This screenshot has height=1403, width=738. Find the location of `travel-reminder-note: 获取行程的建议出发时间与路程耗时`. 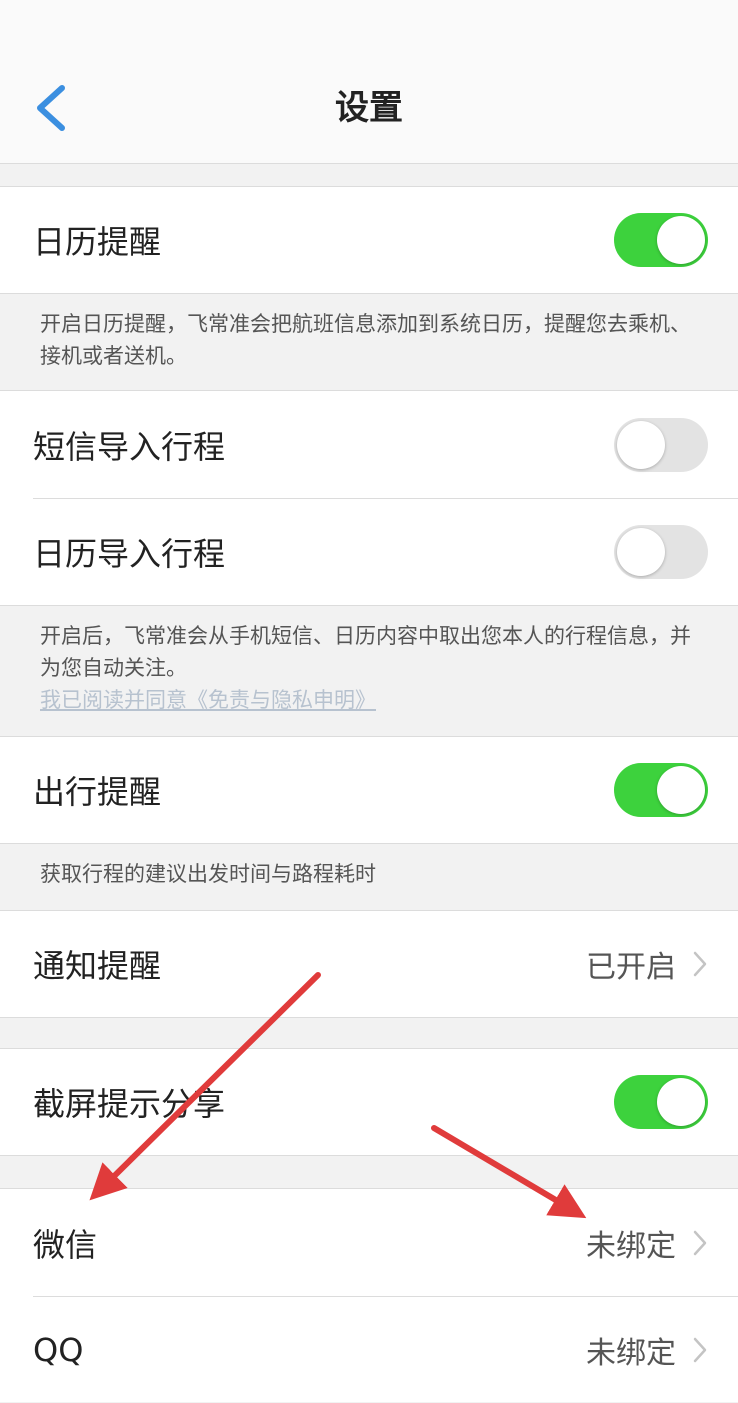

travel-reminder-note: 获取行程的建议出发时间与路程耗时 is located at coordinates (369, 878).